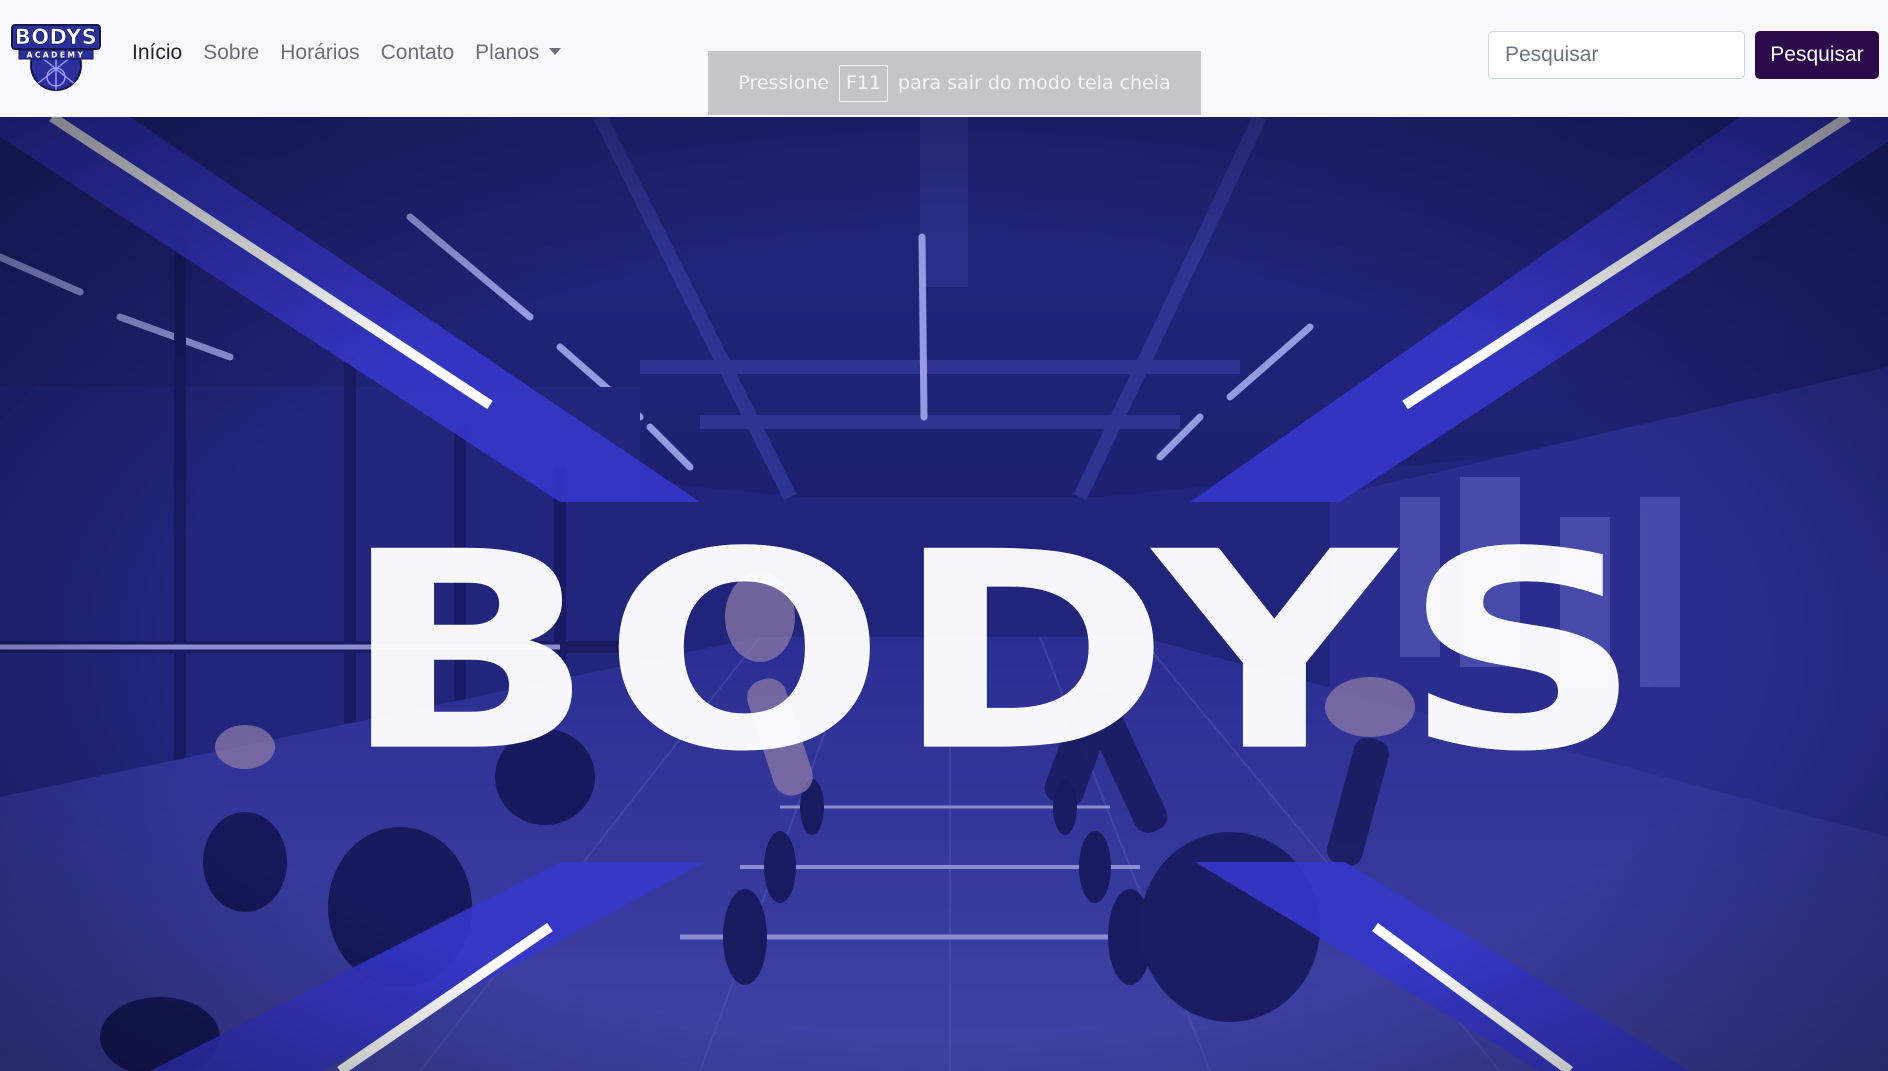 The image size is (1888, 1071). Describe the element at coordinates (1817, 55) in the screenshot. I see `search-button: Pesquisar` at that location.